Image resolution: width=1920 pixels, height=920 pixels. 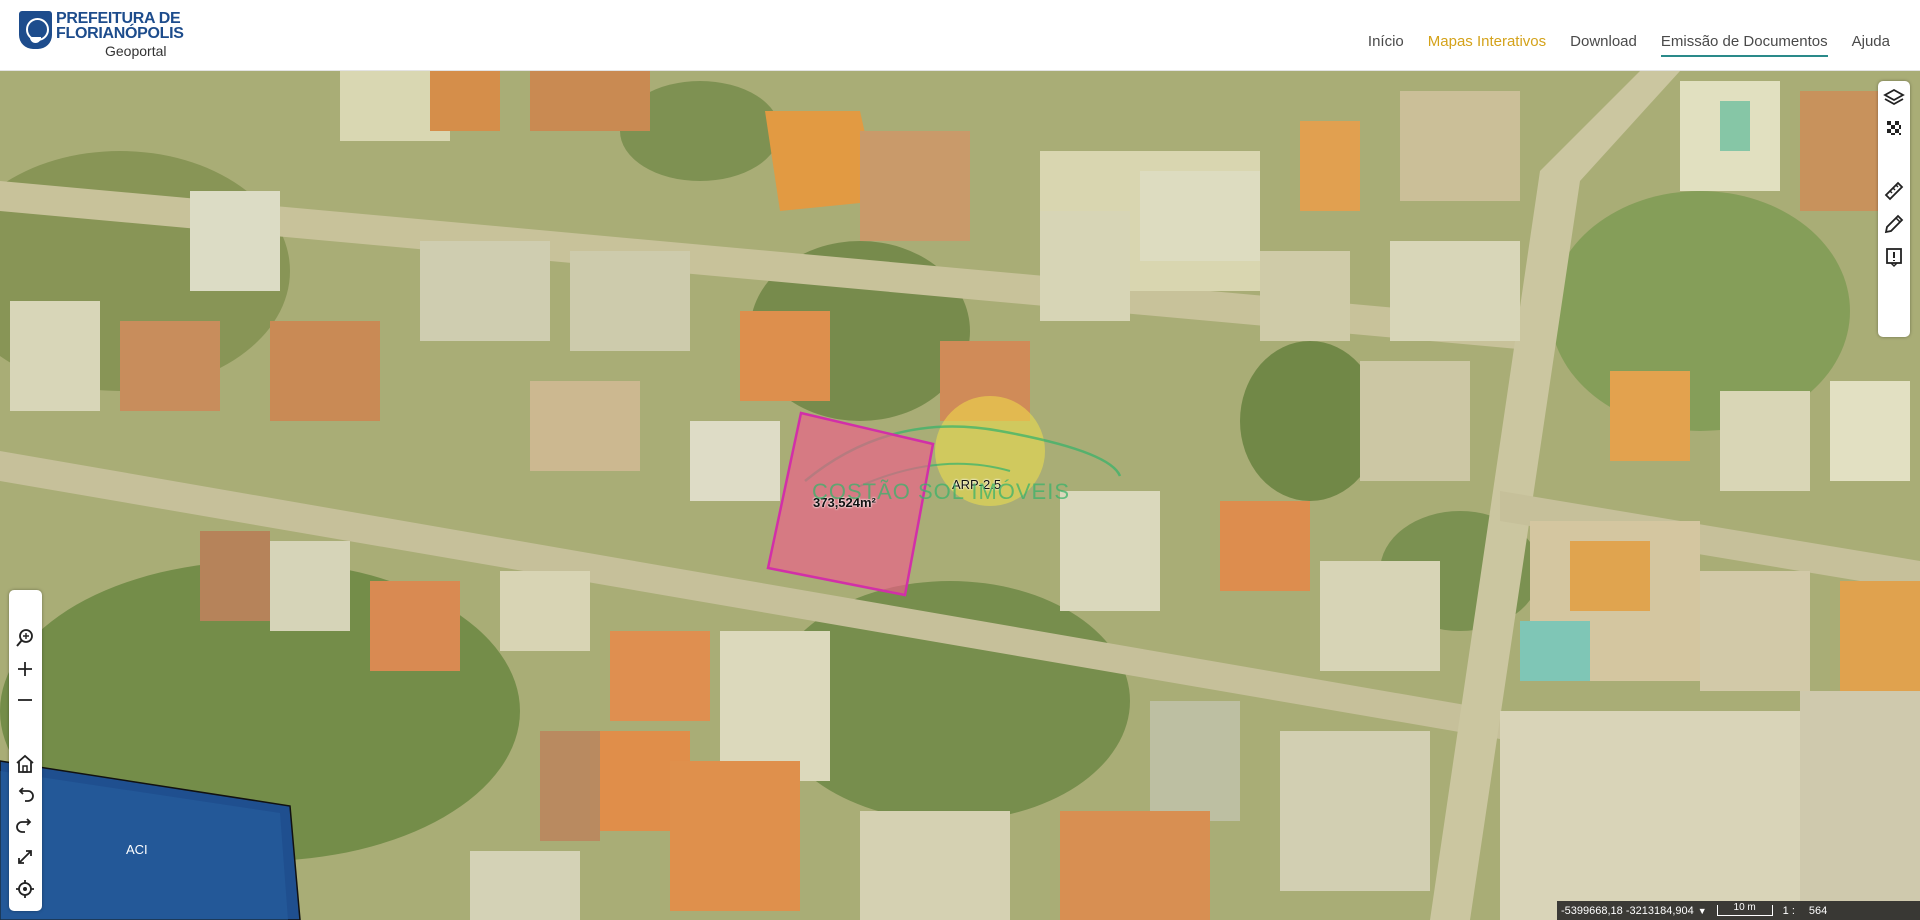 What do you see at coordinates (1702, 911) in the screenshot?
I see `projection-dropdown-icon: ▼` at bounding box center [1702, 911].